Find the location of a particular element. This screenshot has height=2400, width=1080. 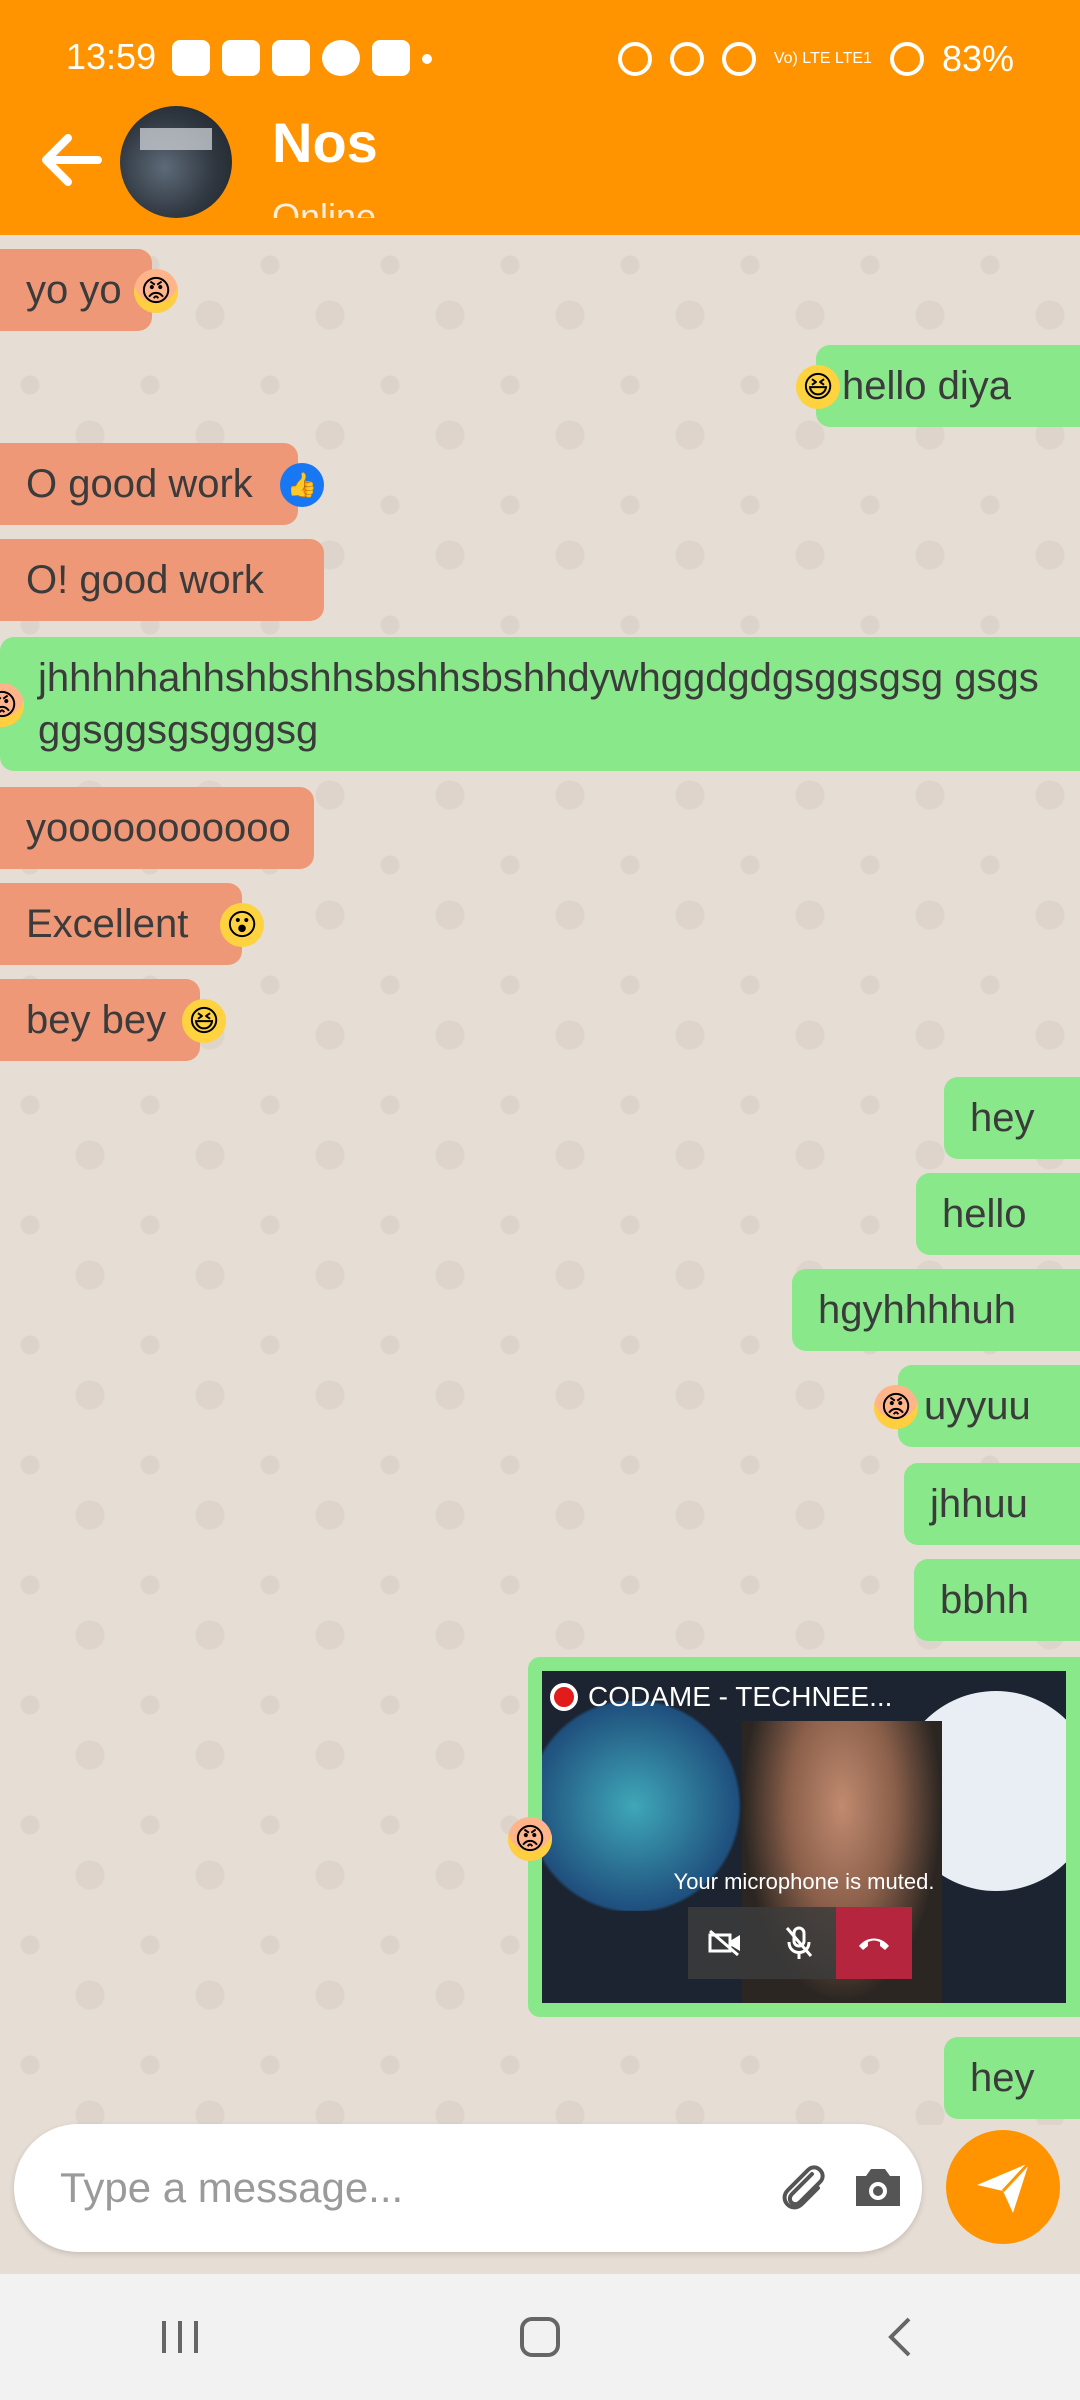

message-bubble: yooooooooooo is located at coordinates (157, 828).